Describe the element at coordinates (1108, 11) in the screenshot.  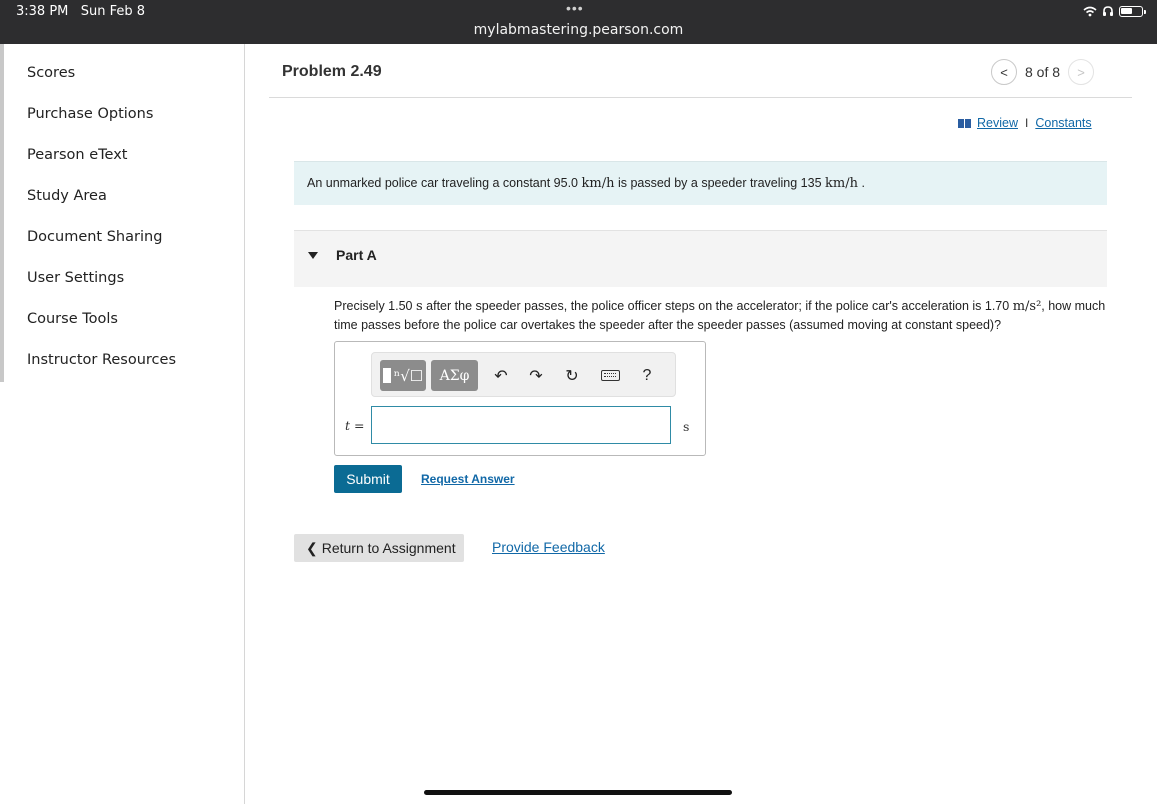
I see `headphones-icon` at that location.